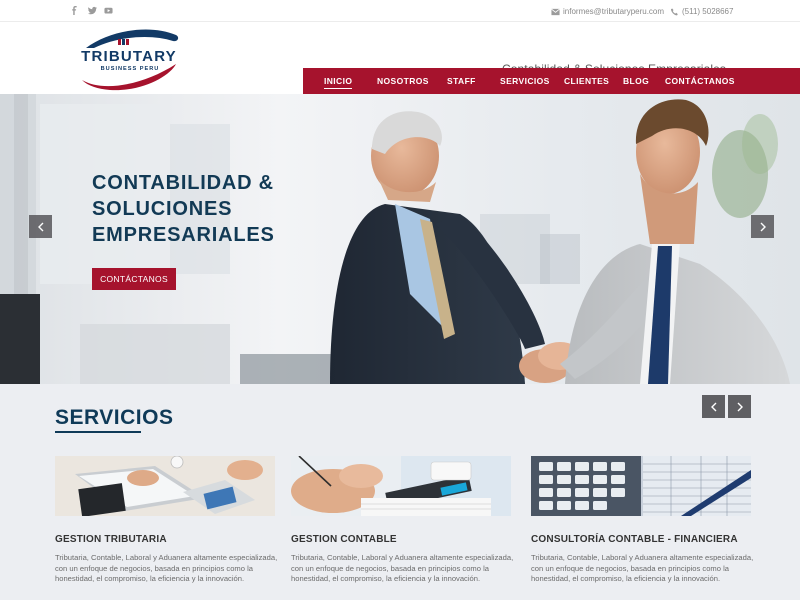  I want to click on services-title: SERVICIOS, so click(114, 417).